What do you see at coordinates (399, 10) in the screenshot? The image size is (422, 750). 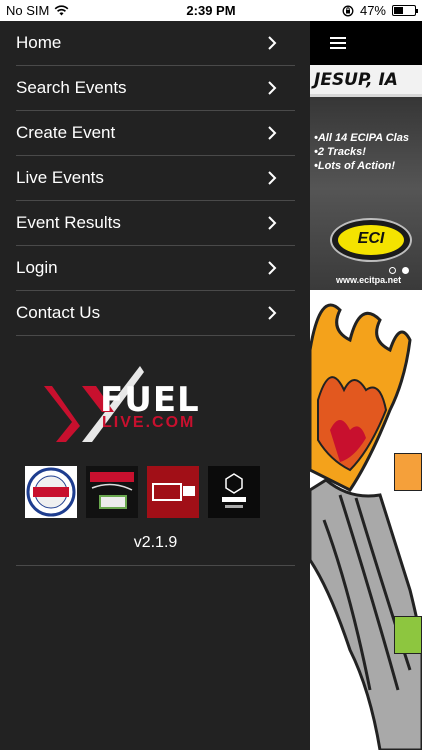 I see `battery-level` at bounding box center [399, 10].